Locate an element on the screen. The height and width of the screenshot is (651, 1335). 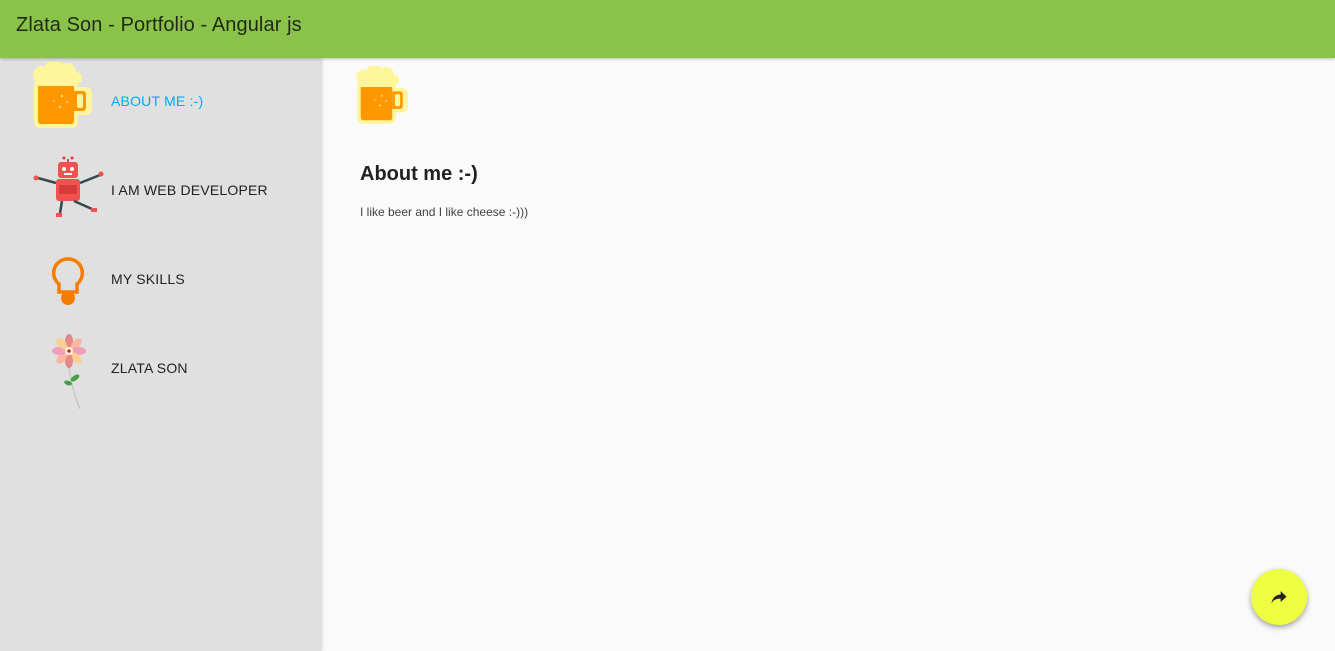
app-title: Zlata Son - Portfolio - Angular js is located at coordinates (159, 25).